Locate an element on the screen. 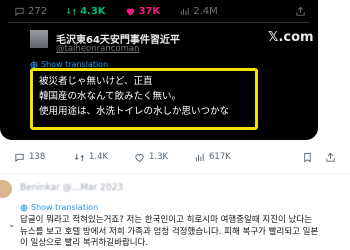 Image resolution: width=350 pixels, height=250 pixels. reply-count: 138 is located at coordinates (37, 157).